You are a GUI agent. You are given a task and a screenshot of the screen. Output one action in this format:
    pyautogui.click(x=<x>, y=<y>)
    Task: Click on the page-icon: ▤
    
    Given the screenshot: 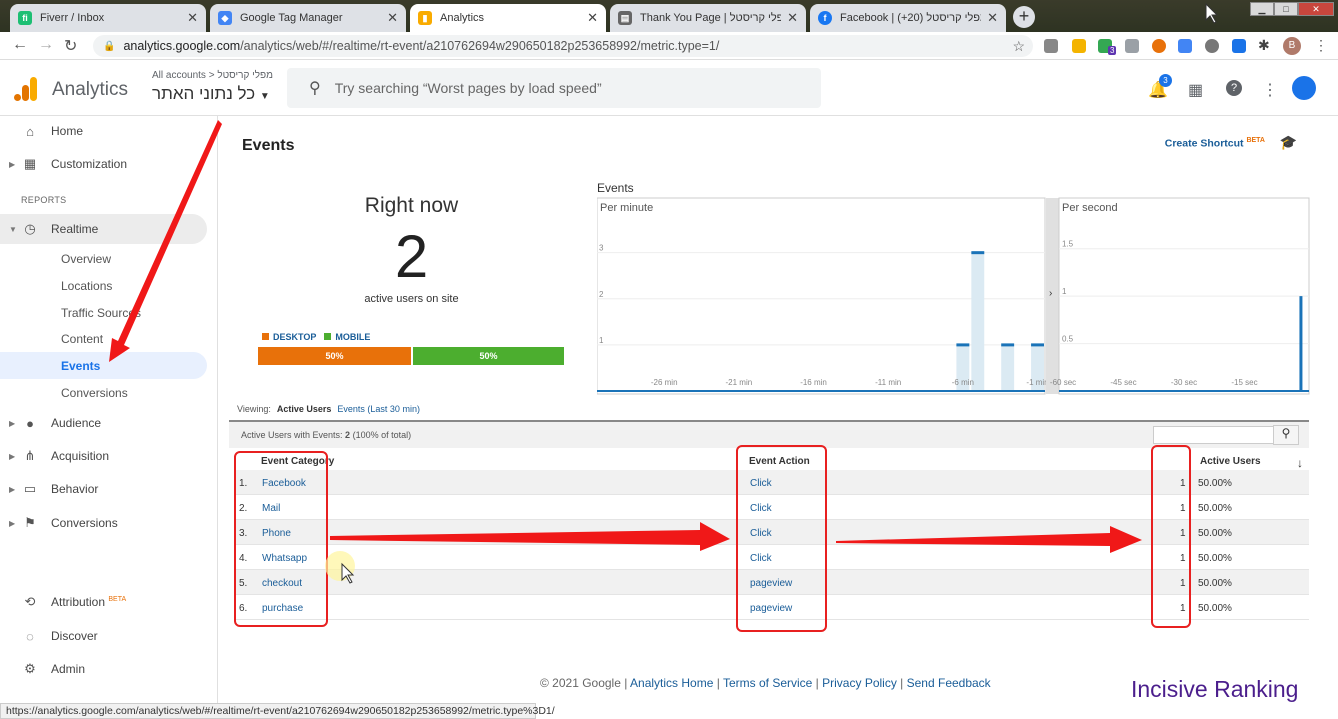 What is the action you would take?
    pyautogui.click(x=625, y=18)
    